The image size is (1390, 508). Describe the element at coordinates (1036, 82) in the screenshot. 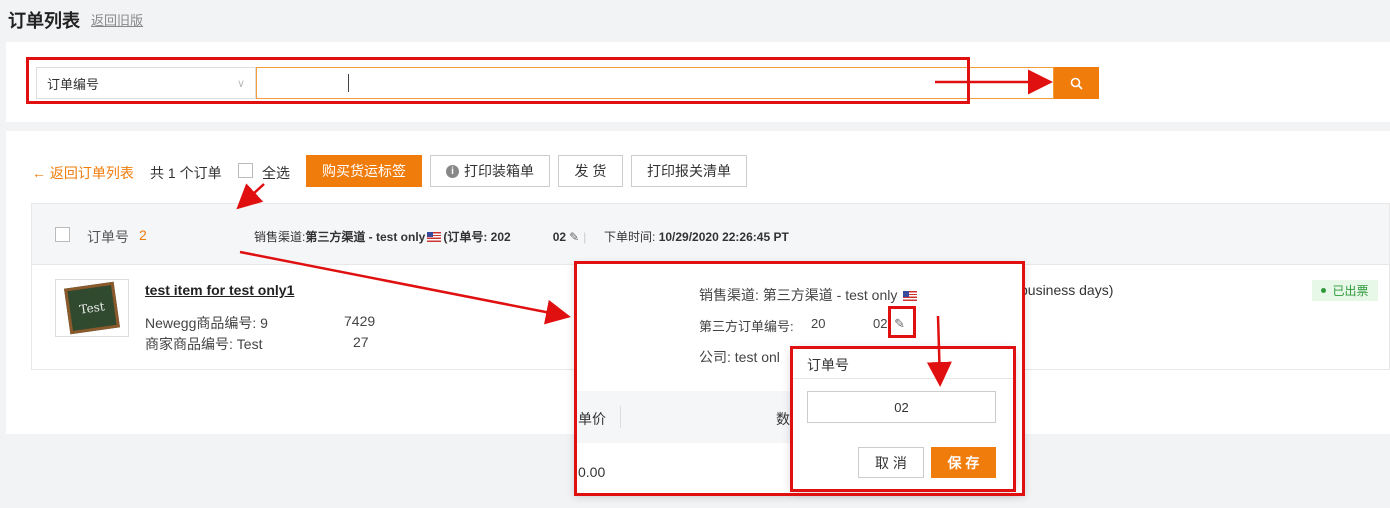

I see `close-icon: ✕` at that location.